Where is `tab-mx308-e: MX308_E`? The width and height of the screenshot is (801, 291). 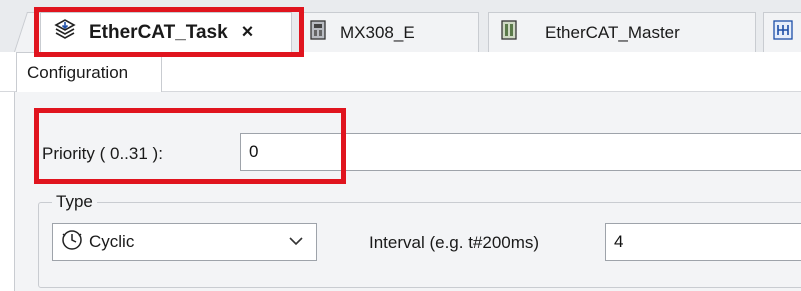 tab-mx308-e: MX308_E is located at coordinates (390, 32).